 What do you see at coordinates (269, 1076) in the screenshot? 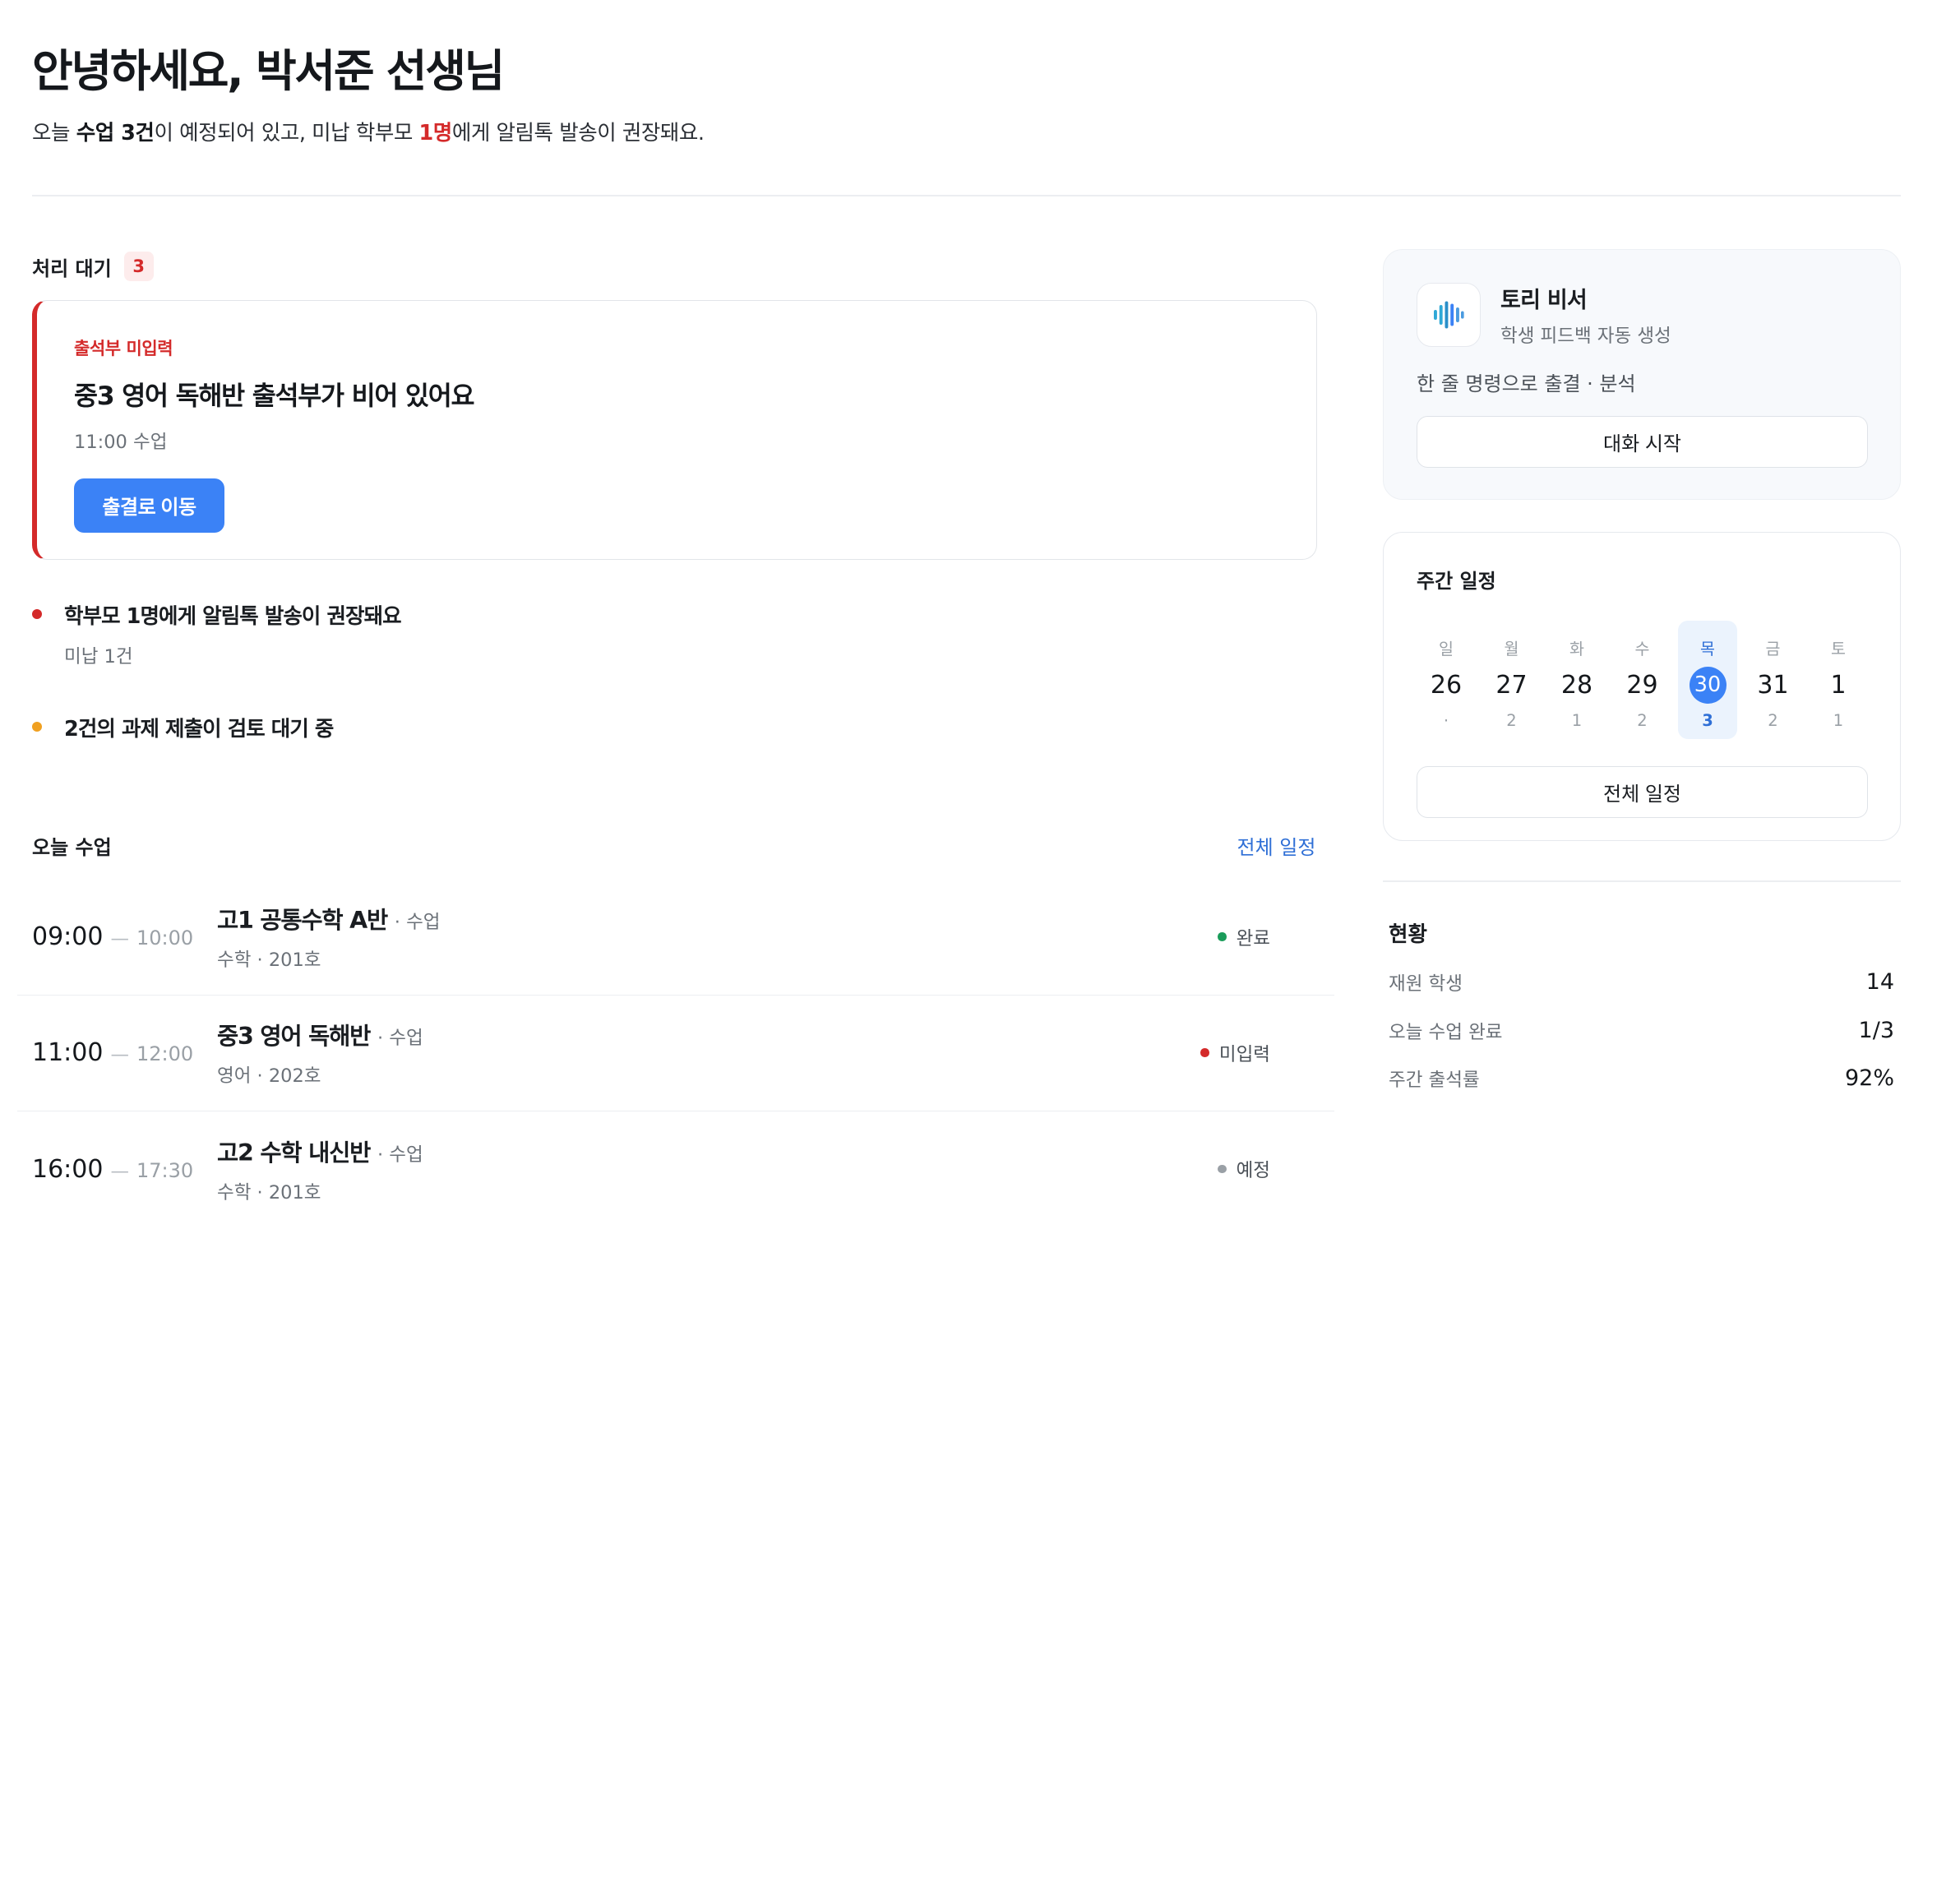
I see `class-room: 영어 · 202호` at bounding box center [269, 1076].